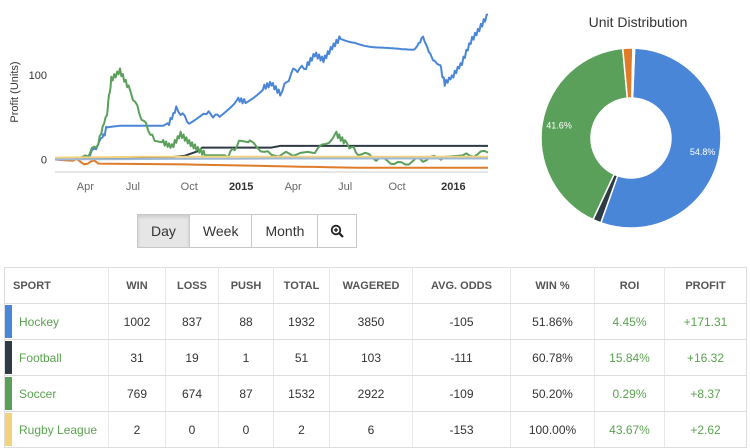 This screenshot has height=448, width=750. I want to click on avg-odds-cell: -105, so click(461, 321).